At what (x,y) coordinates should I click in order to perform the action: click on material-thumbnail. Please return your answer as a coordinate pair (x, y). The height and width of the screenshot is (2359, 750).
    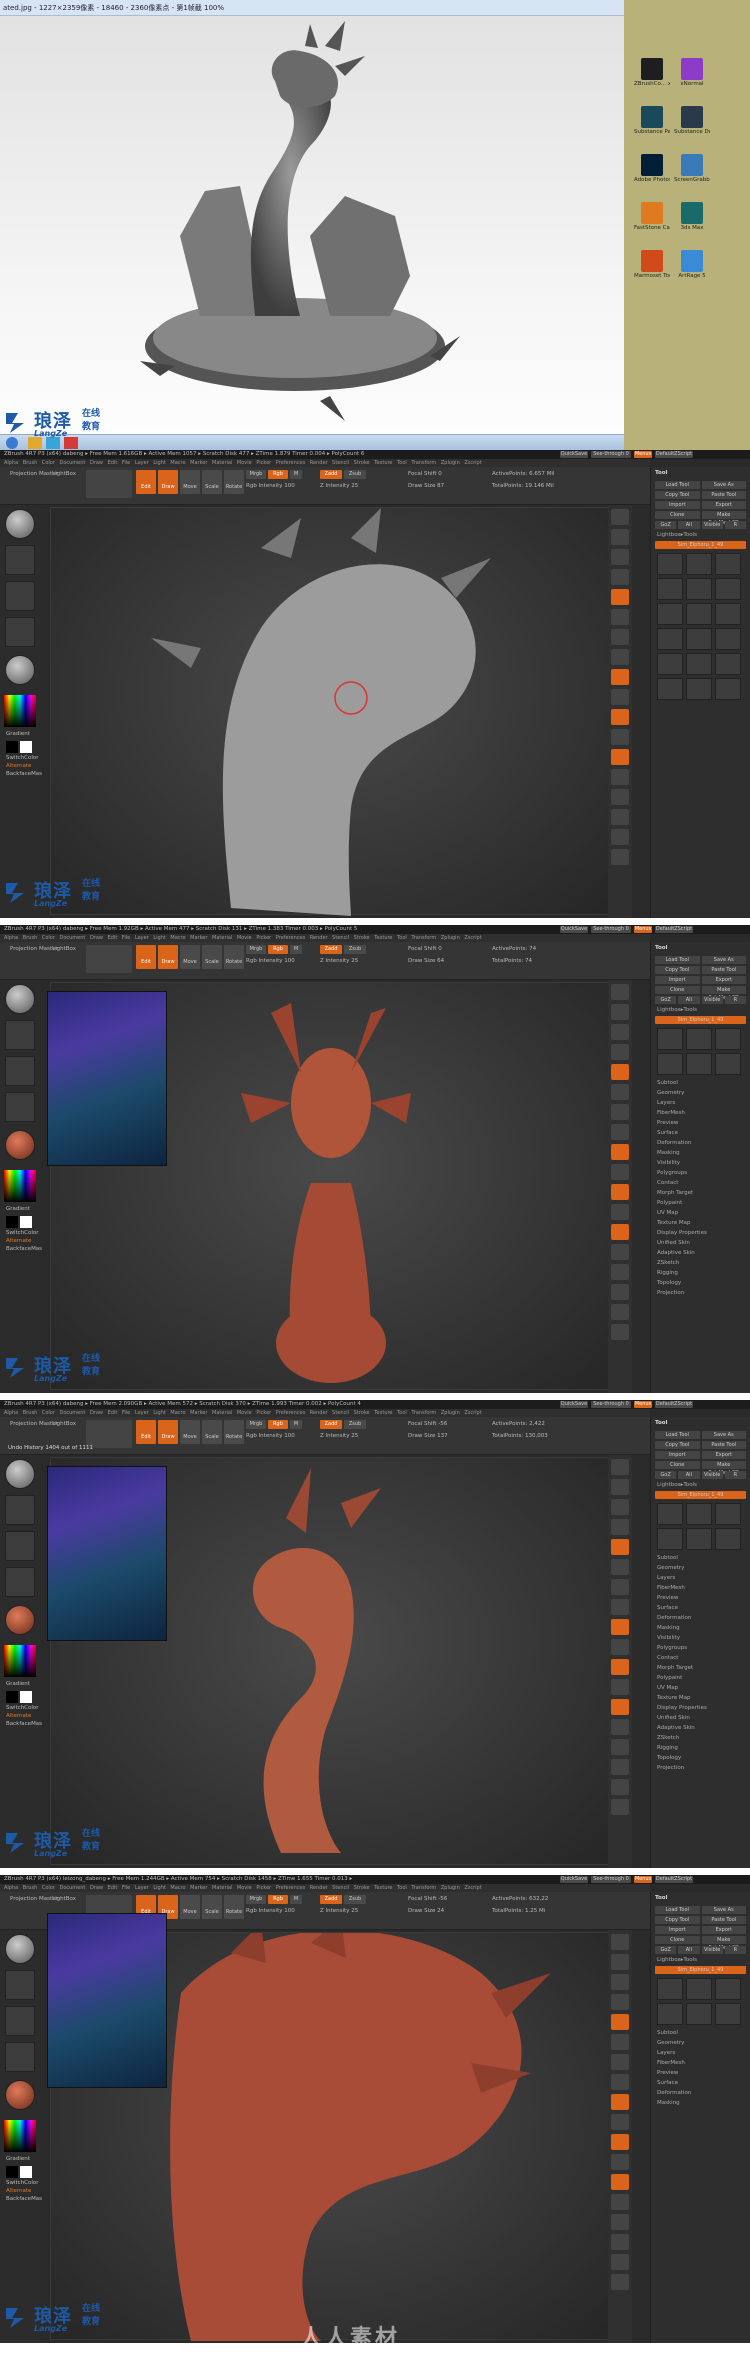
    Looking at the image, I should click on (20, 1145).